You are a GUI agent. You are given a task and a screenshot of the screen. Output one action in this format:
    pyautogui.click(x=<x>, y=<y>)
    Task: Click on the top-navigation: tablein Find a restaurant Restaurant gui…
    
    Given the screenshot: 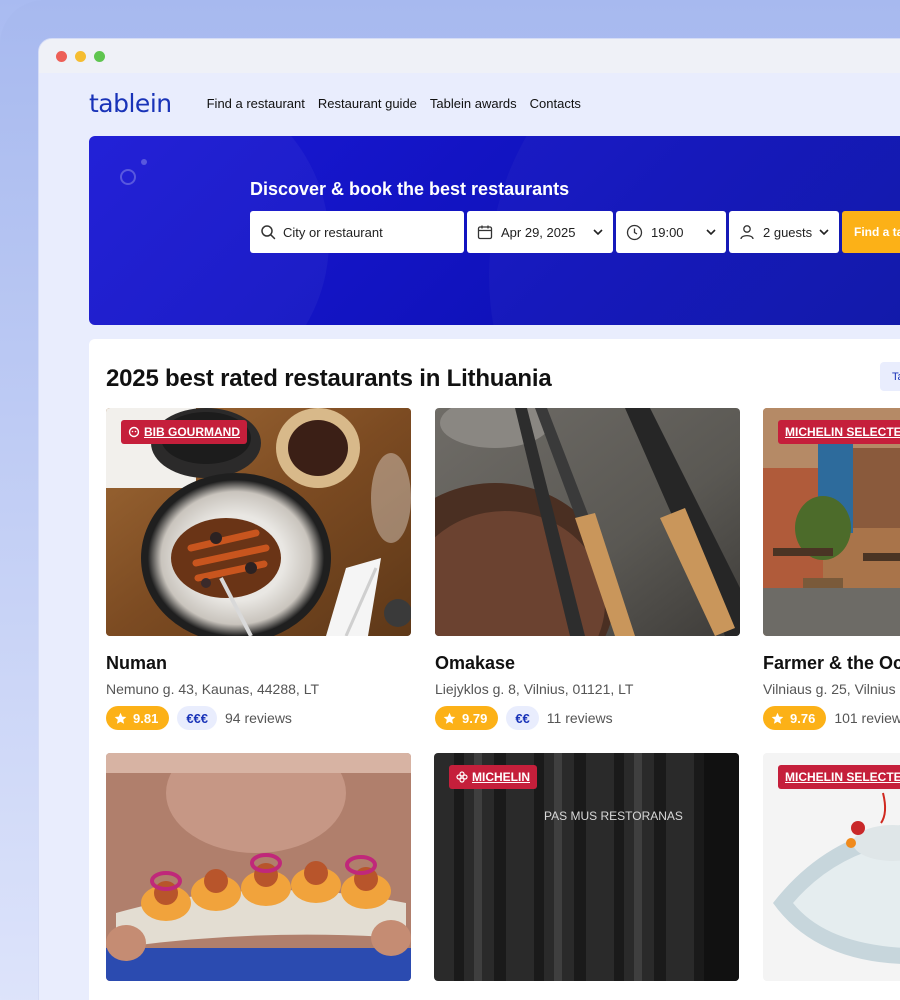 What is the action you would take?
    pyautogui.click(x=469, y=103)
    